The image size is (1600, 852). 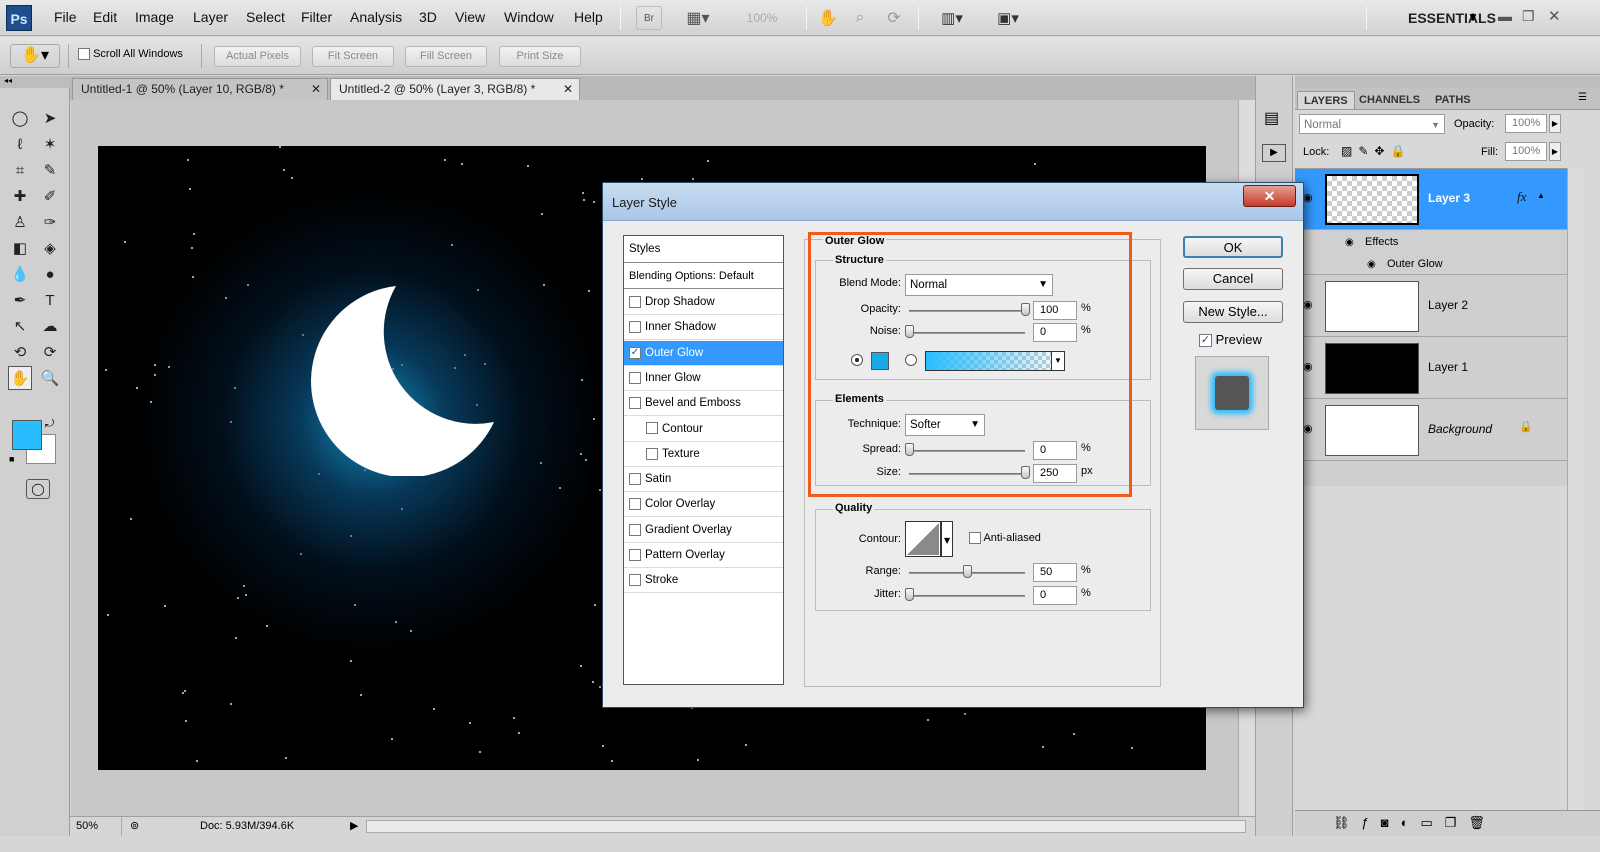 I want to click on lock-icons: ▨✎✥🔒, so click(x=1376, y=151).